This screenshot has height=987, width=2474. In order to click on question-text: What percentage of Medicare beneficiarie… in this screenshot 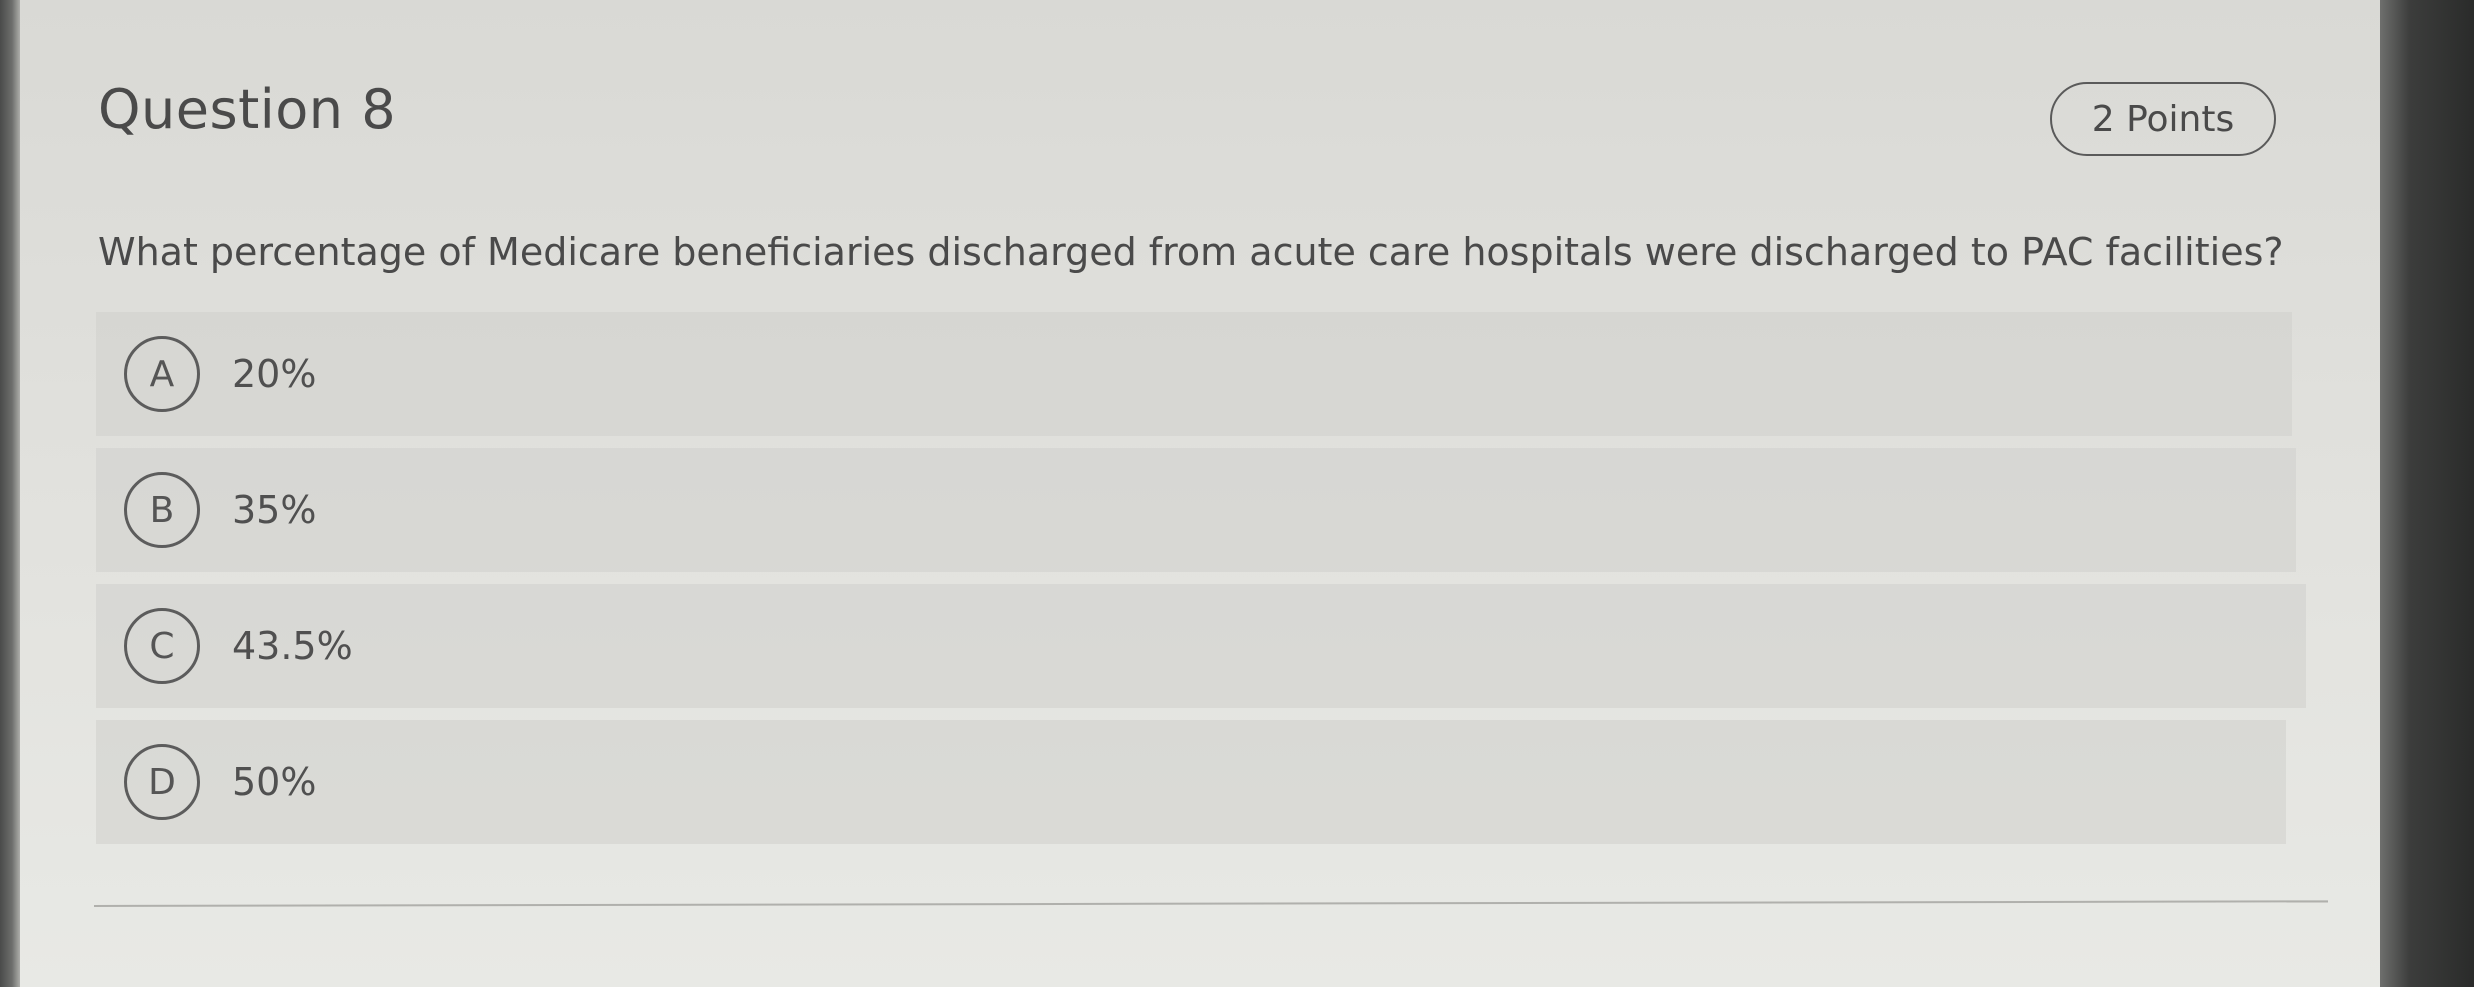, I will do `click(1191, 252)`.